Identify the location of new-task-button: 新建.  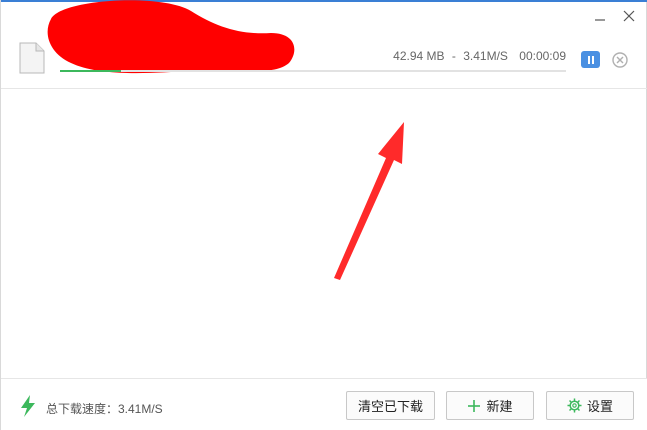
(490, 405).